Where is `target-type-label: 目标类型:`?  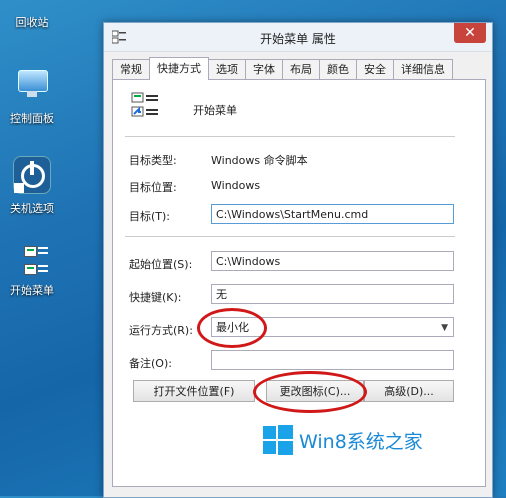 target-type-label: 目标类型: is located at coordinates (153, 160).